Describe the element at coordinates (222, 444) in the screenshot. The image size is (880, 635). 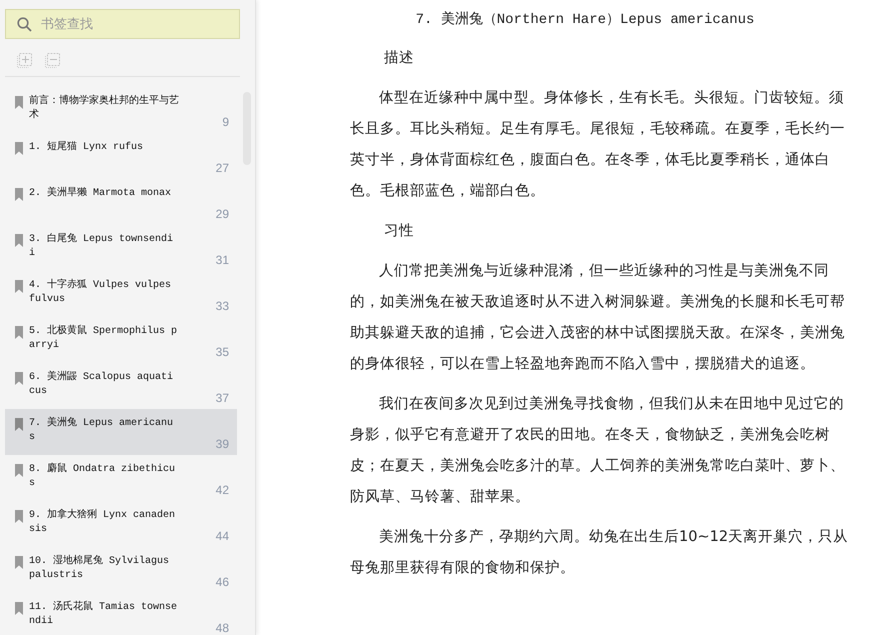
I see `page-number: 39` at that location.